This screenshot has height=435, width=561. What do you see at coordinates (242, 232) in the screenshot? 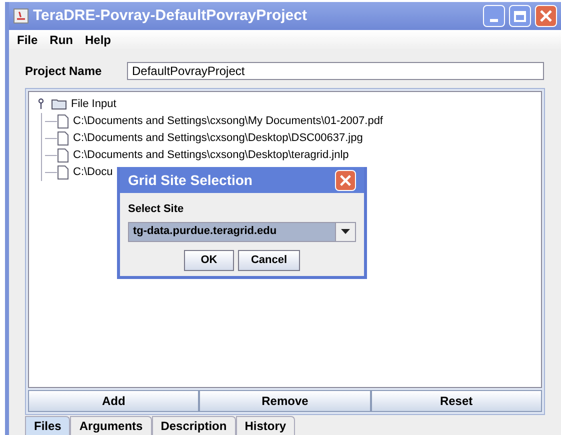
I see `site-dropdown: tg-data.purdue.teragrid.edu` at bounding box center [242, 232].